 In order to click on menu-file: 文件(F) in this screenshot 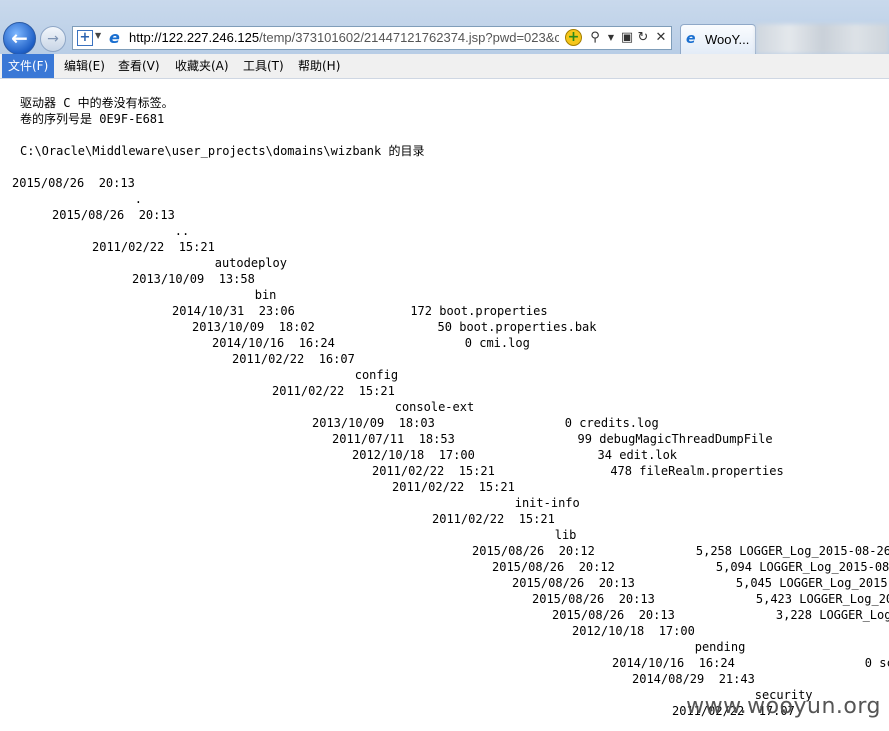, I will do `click(28, 66)`.